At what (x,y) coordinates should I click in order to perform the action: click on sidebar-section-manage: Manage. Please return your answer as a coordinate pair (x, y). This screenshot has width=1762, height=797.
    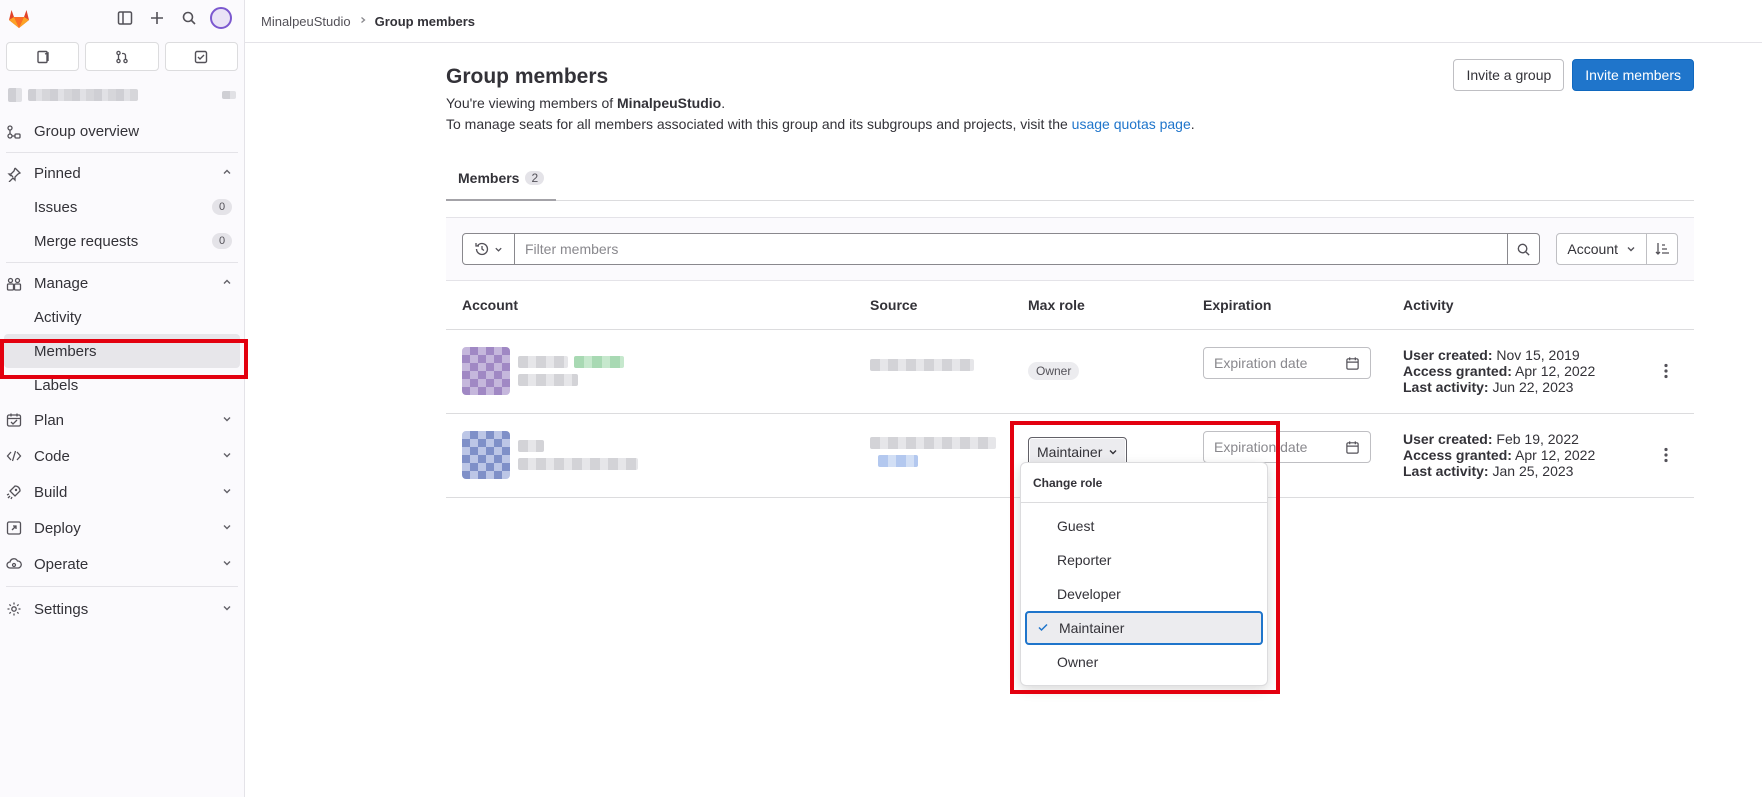
    Looking at the image, I should click on (122, 283).